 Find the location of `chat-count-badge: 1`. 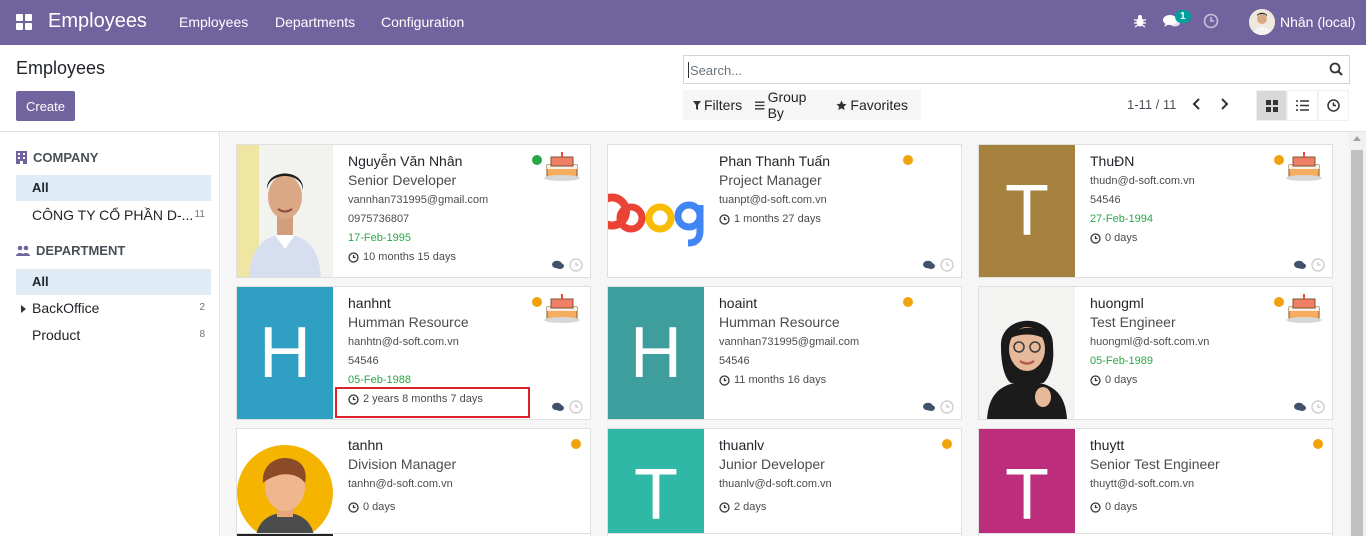

chat-count-badge: 1 is located at coordinates (1183, 16).